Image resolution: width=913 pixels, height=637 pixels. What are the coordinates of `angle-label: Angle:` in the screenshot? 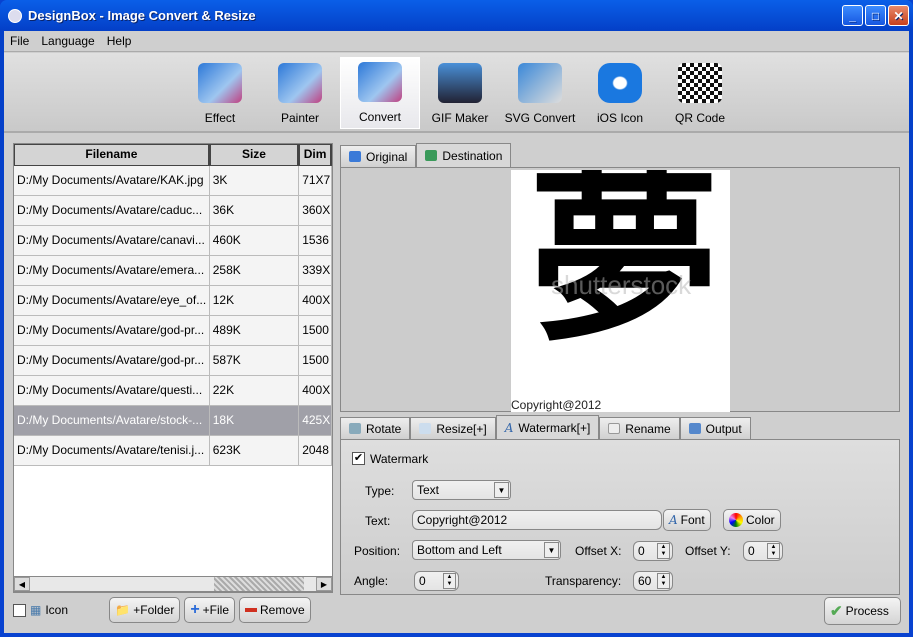 It's located at (371, 581).